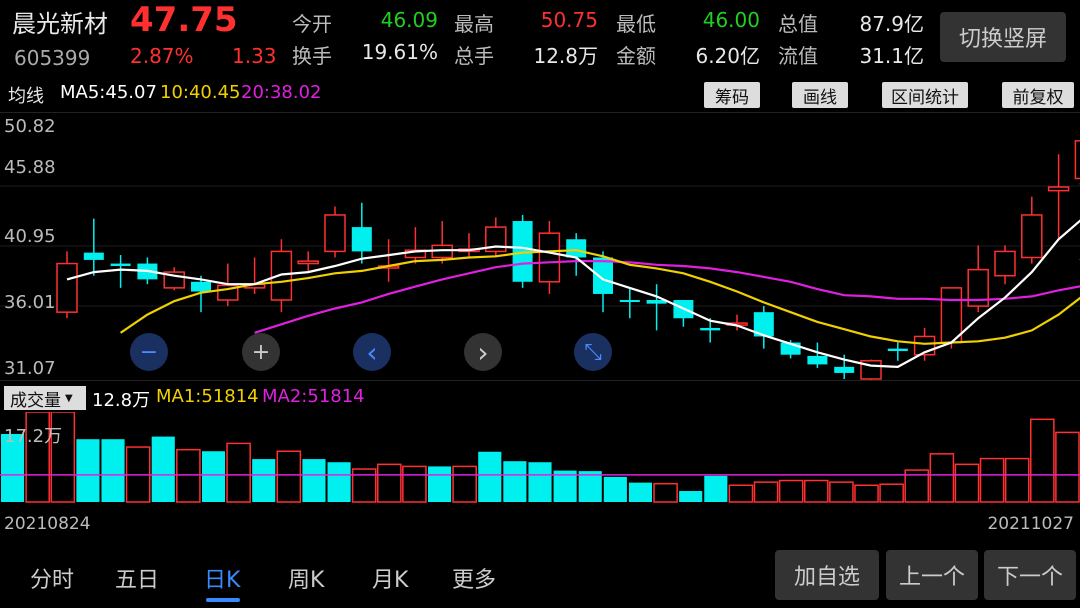  What do you see at coordinates (200, 92) in the screenshot?
I see `ma10-value: 10:40.45` at bounding box center [200, 92].